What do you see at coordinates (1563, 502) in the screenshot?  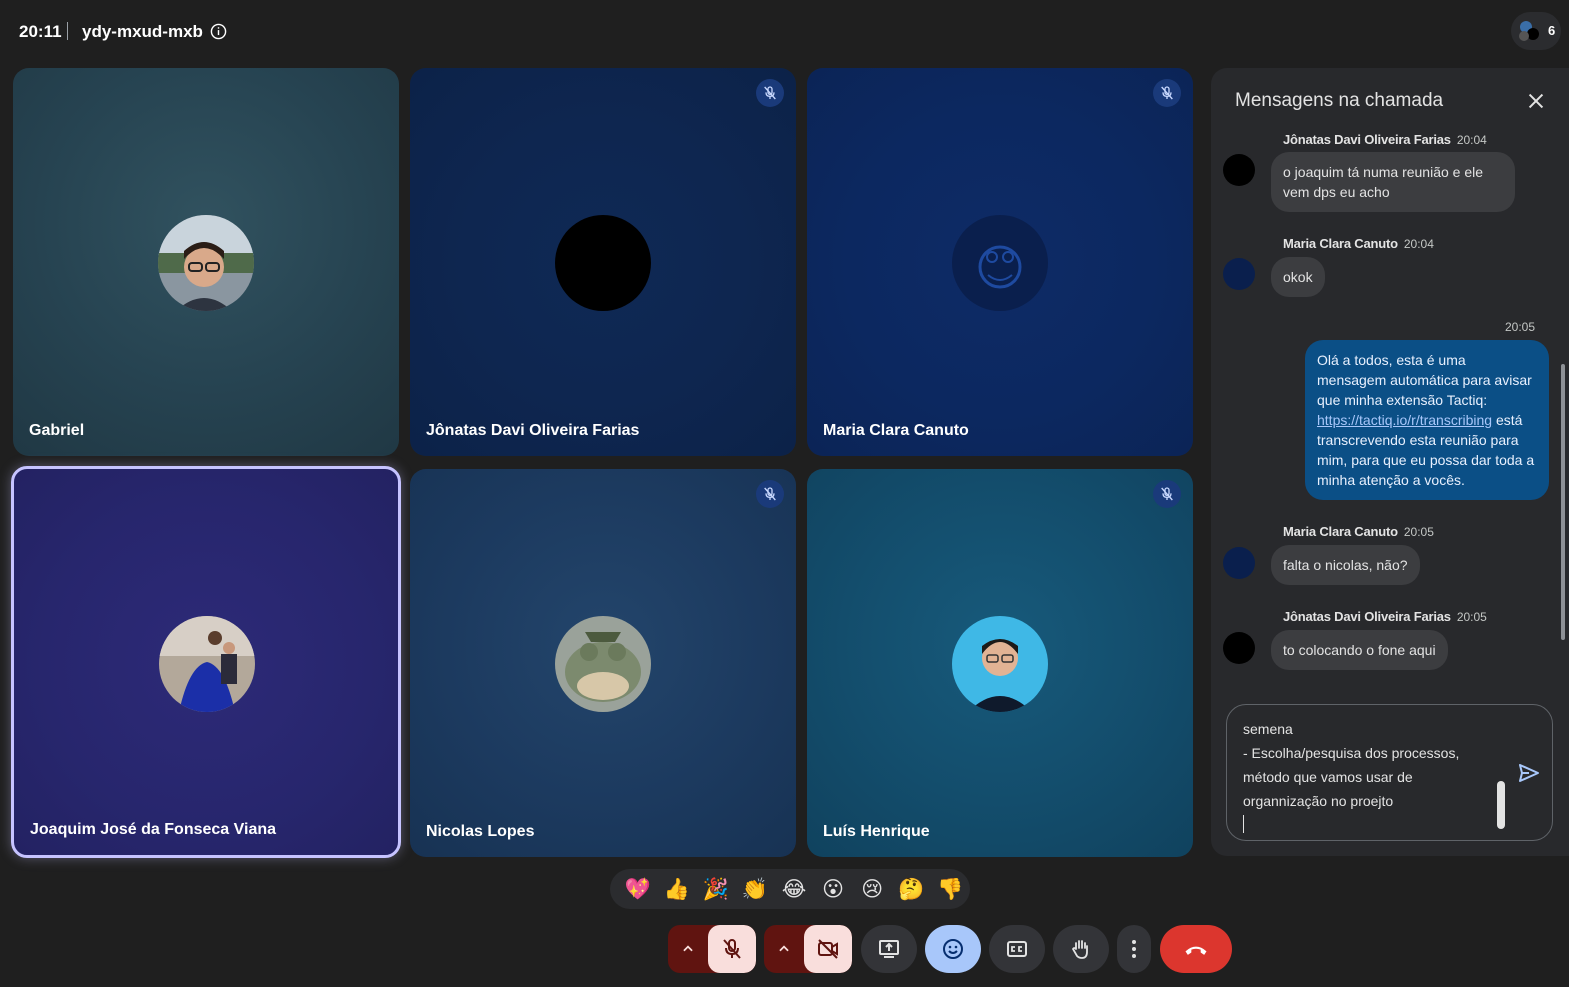 I see `chat-scrollbar` at bounding box center [1563, 502].